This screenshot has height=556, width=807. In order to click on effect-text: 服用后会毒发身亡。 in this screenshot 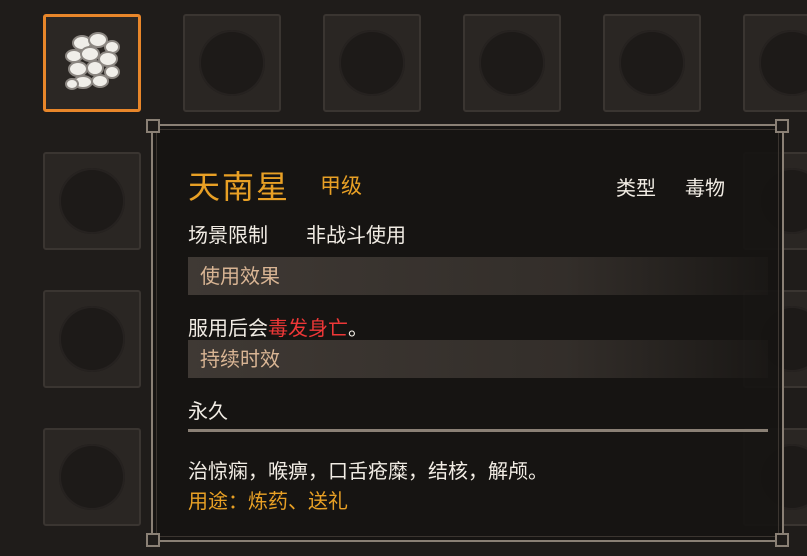, I will do `click(278, 326)`.